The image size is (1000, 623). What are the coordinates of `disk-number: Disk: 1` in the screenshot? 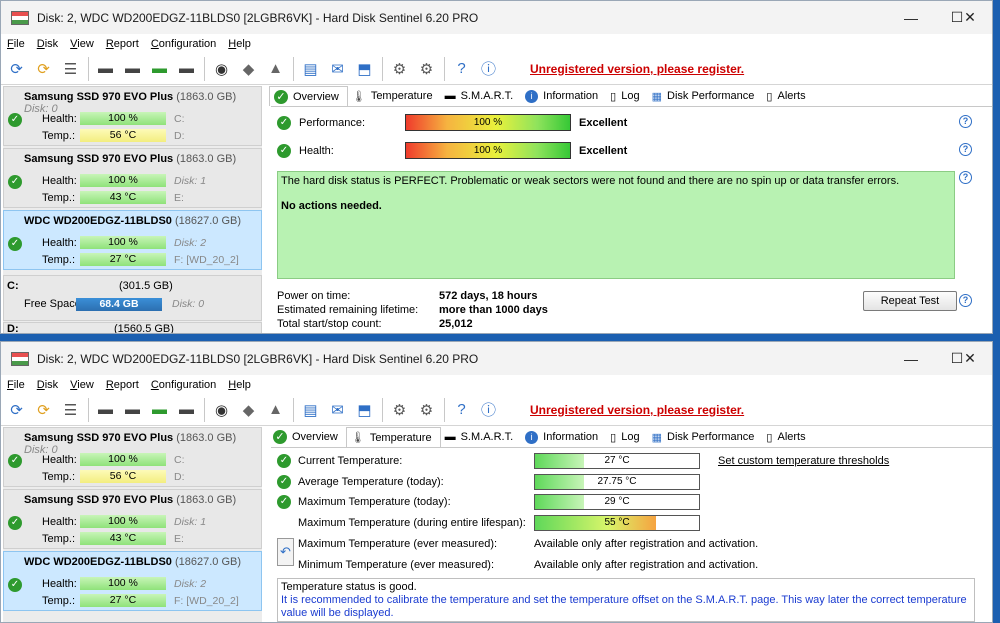 It's located at (190, 180).